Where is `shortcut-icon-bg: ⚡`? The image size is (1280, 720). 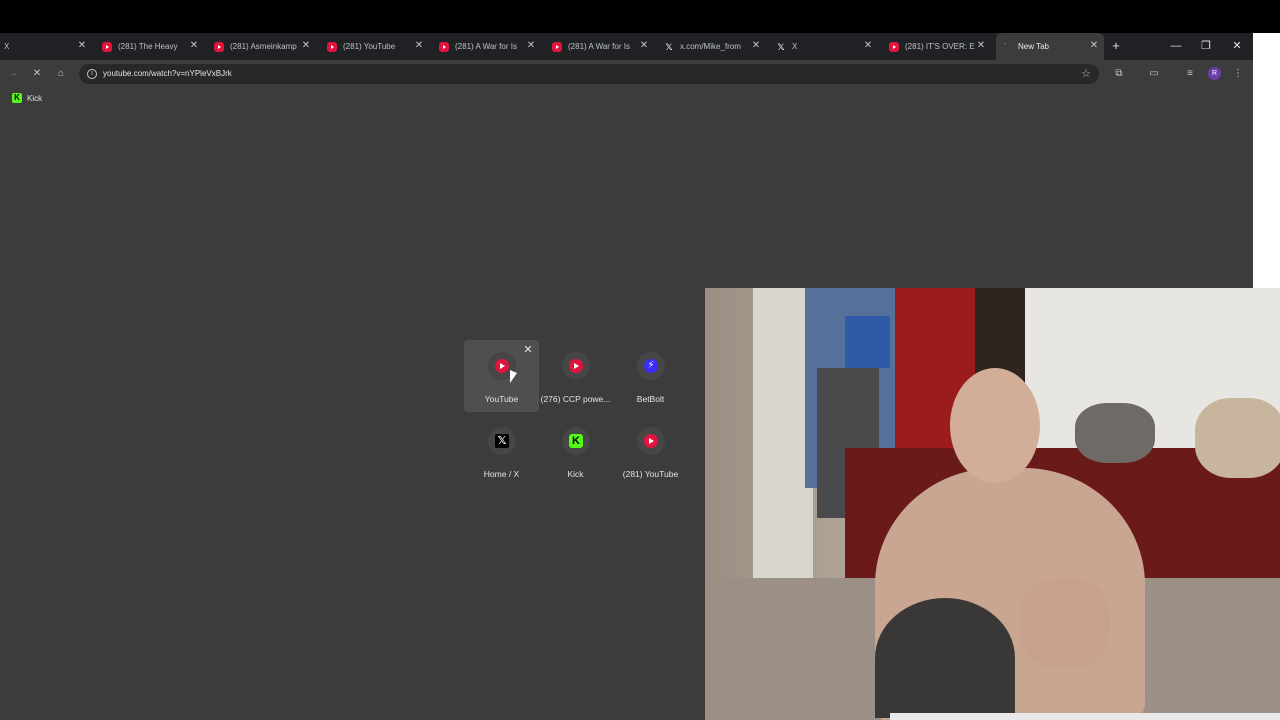 shortcut-icon-bg: ⚡ is located at coordinates (651, 366).